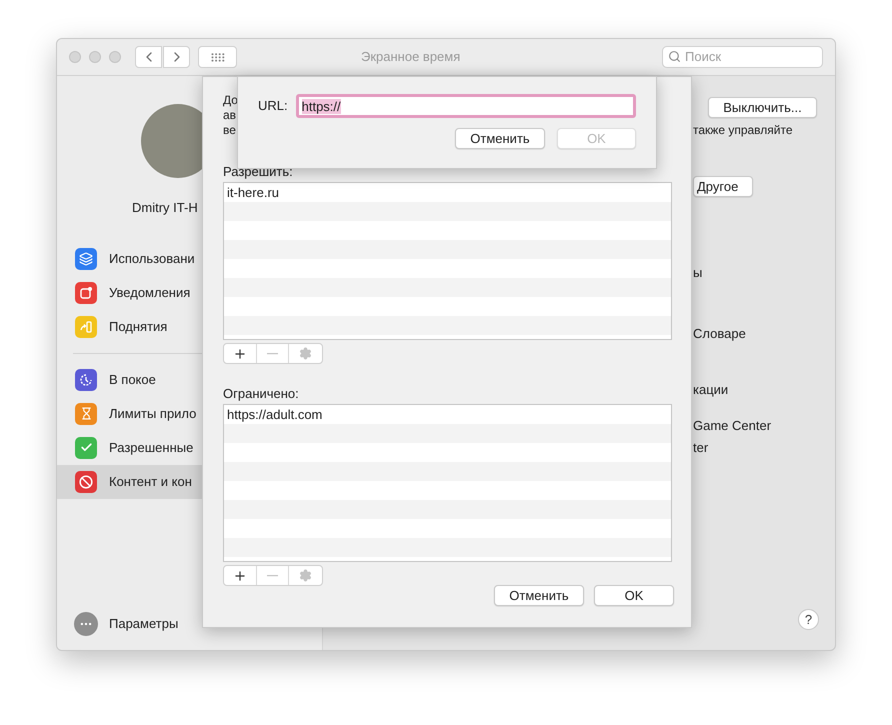 Image resolution: width=892 pixels, height=725 pixels. Describe the element at coordinates (410, 57) in the screenshot. I see `window-title: Экранное время` at that location.